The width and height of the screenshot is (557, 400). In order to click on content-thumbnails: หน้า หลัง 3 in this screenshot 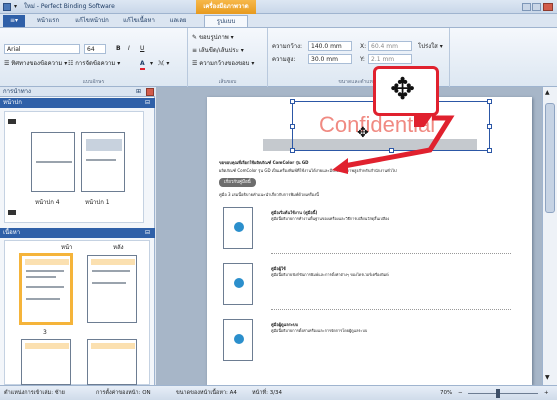, I will do `click(77, 312)`.